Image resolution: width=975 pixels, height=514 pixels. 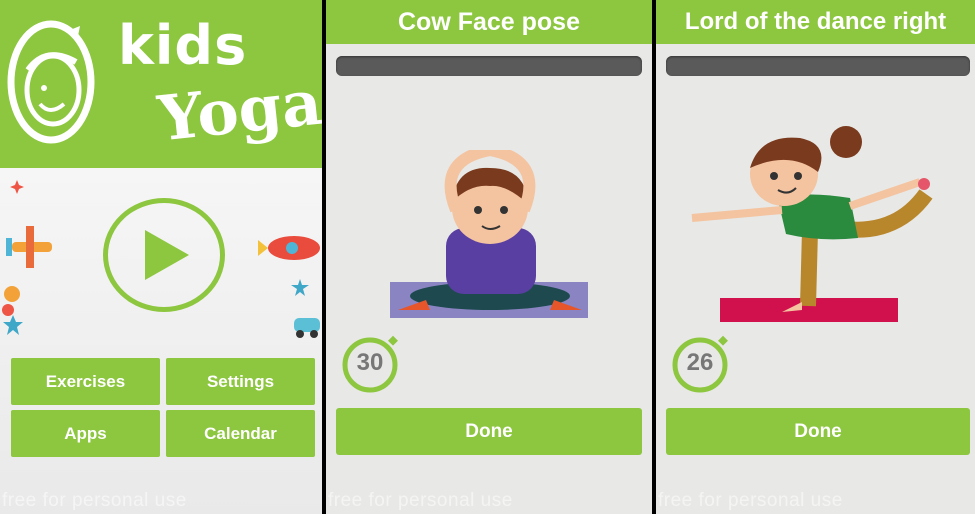 I want to click on rocket-icon, so click(x=289, y=248).